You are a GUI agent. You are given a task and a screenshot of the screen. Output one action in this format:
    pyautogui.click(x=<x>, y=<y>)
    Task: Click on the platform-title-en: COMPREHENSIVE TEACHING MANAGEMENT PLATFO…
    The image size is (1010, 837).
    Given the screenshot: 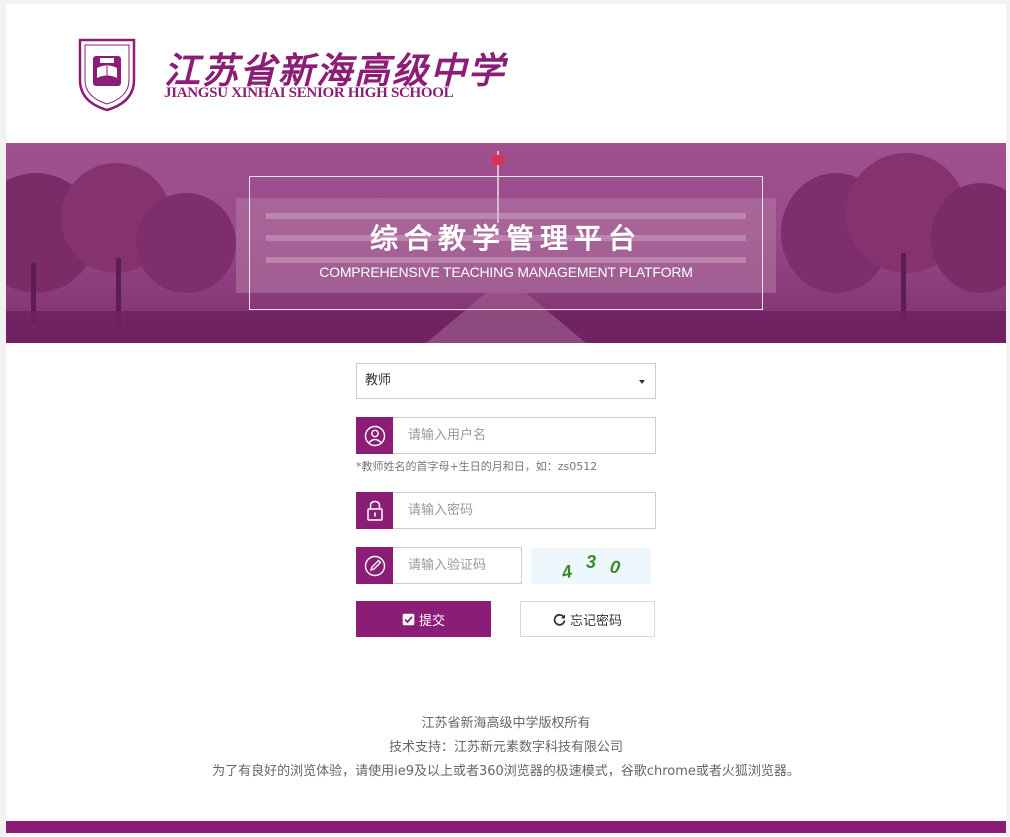 What is the action you would take?
    pyautogui.click(x=506, y=272)
    